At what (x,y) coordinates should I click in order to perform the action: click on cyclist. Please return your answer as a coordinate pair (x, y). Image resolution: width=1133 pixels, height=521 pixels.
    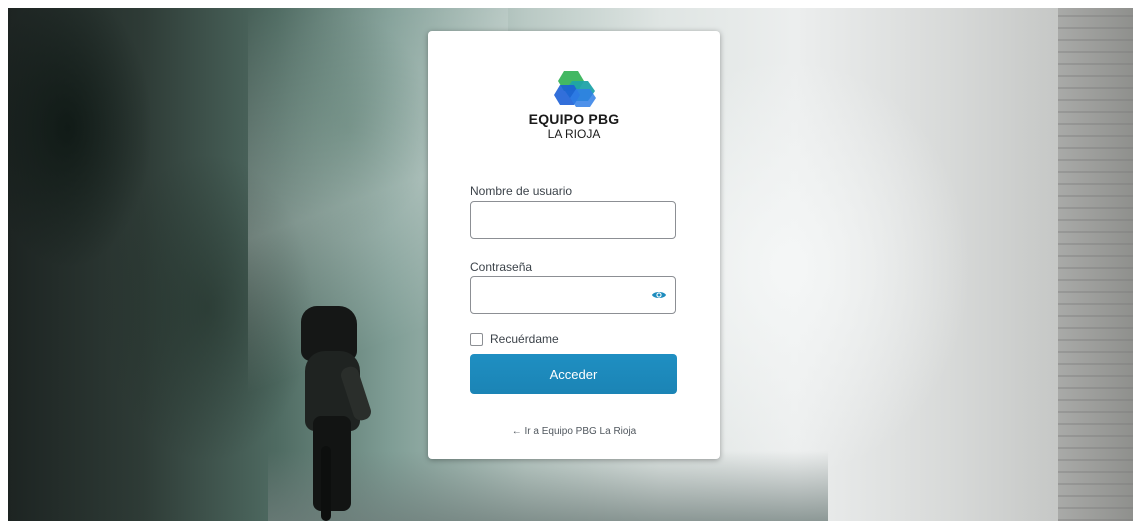
    Looking at the image, I should click on (338, 413).